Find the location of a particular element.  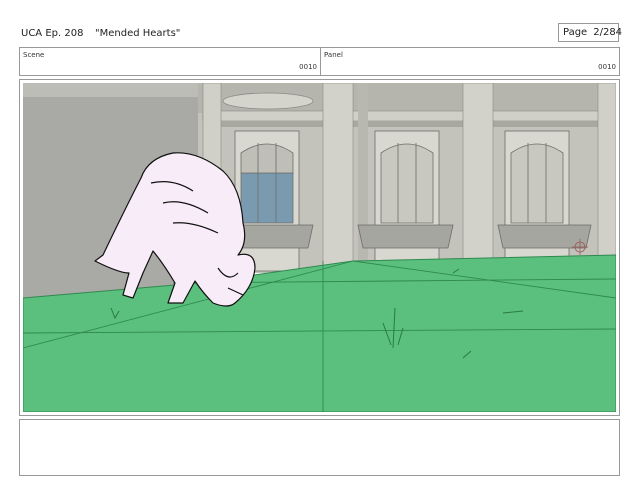

panel-number: 0010 is located at coordinates (607, 67).